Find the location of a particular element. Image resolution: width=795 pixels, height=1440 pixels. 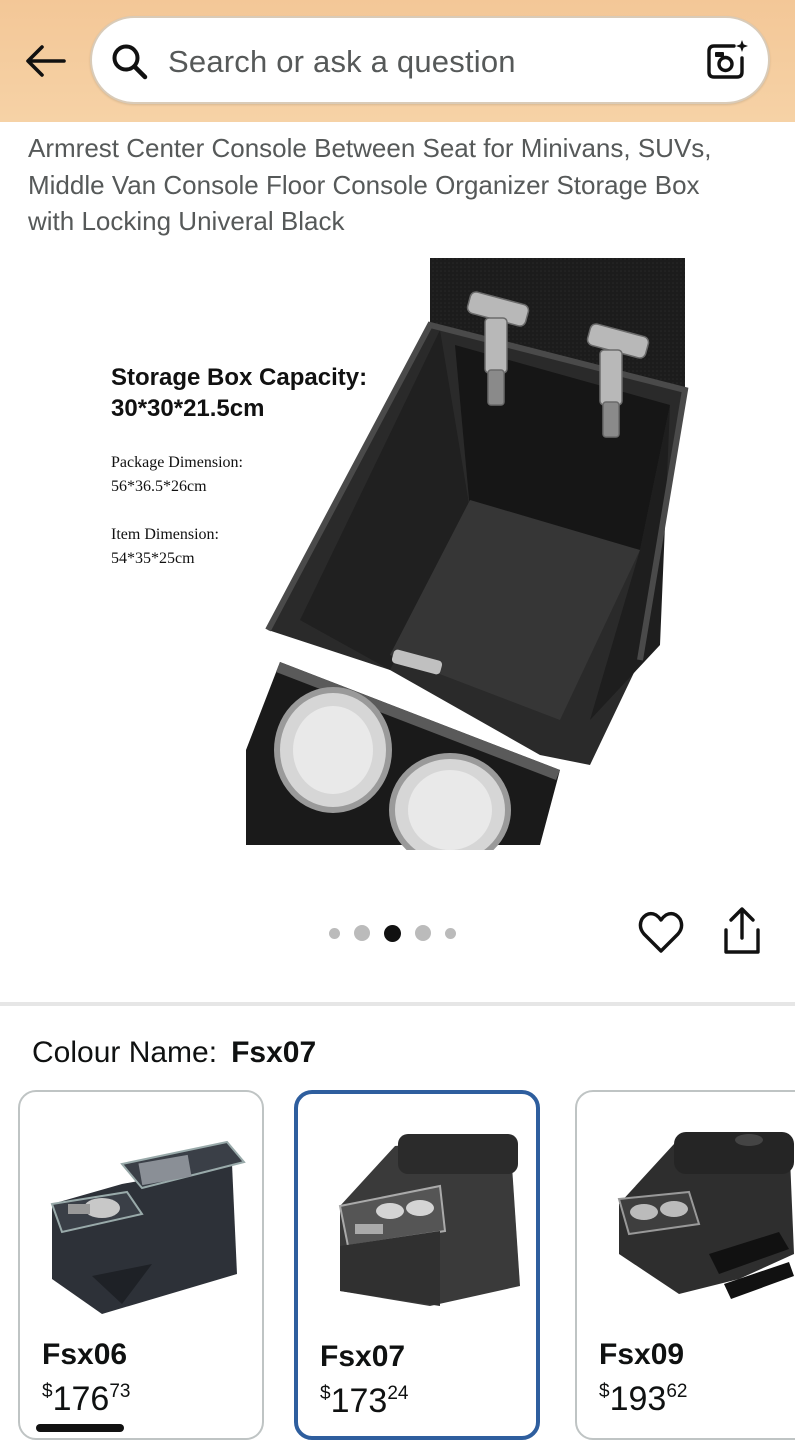

colour-option-card: Fsx09 $19362 is located at coordinates (685, 1265).